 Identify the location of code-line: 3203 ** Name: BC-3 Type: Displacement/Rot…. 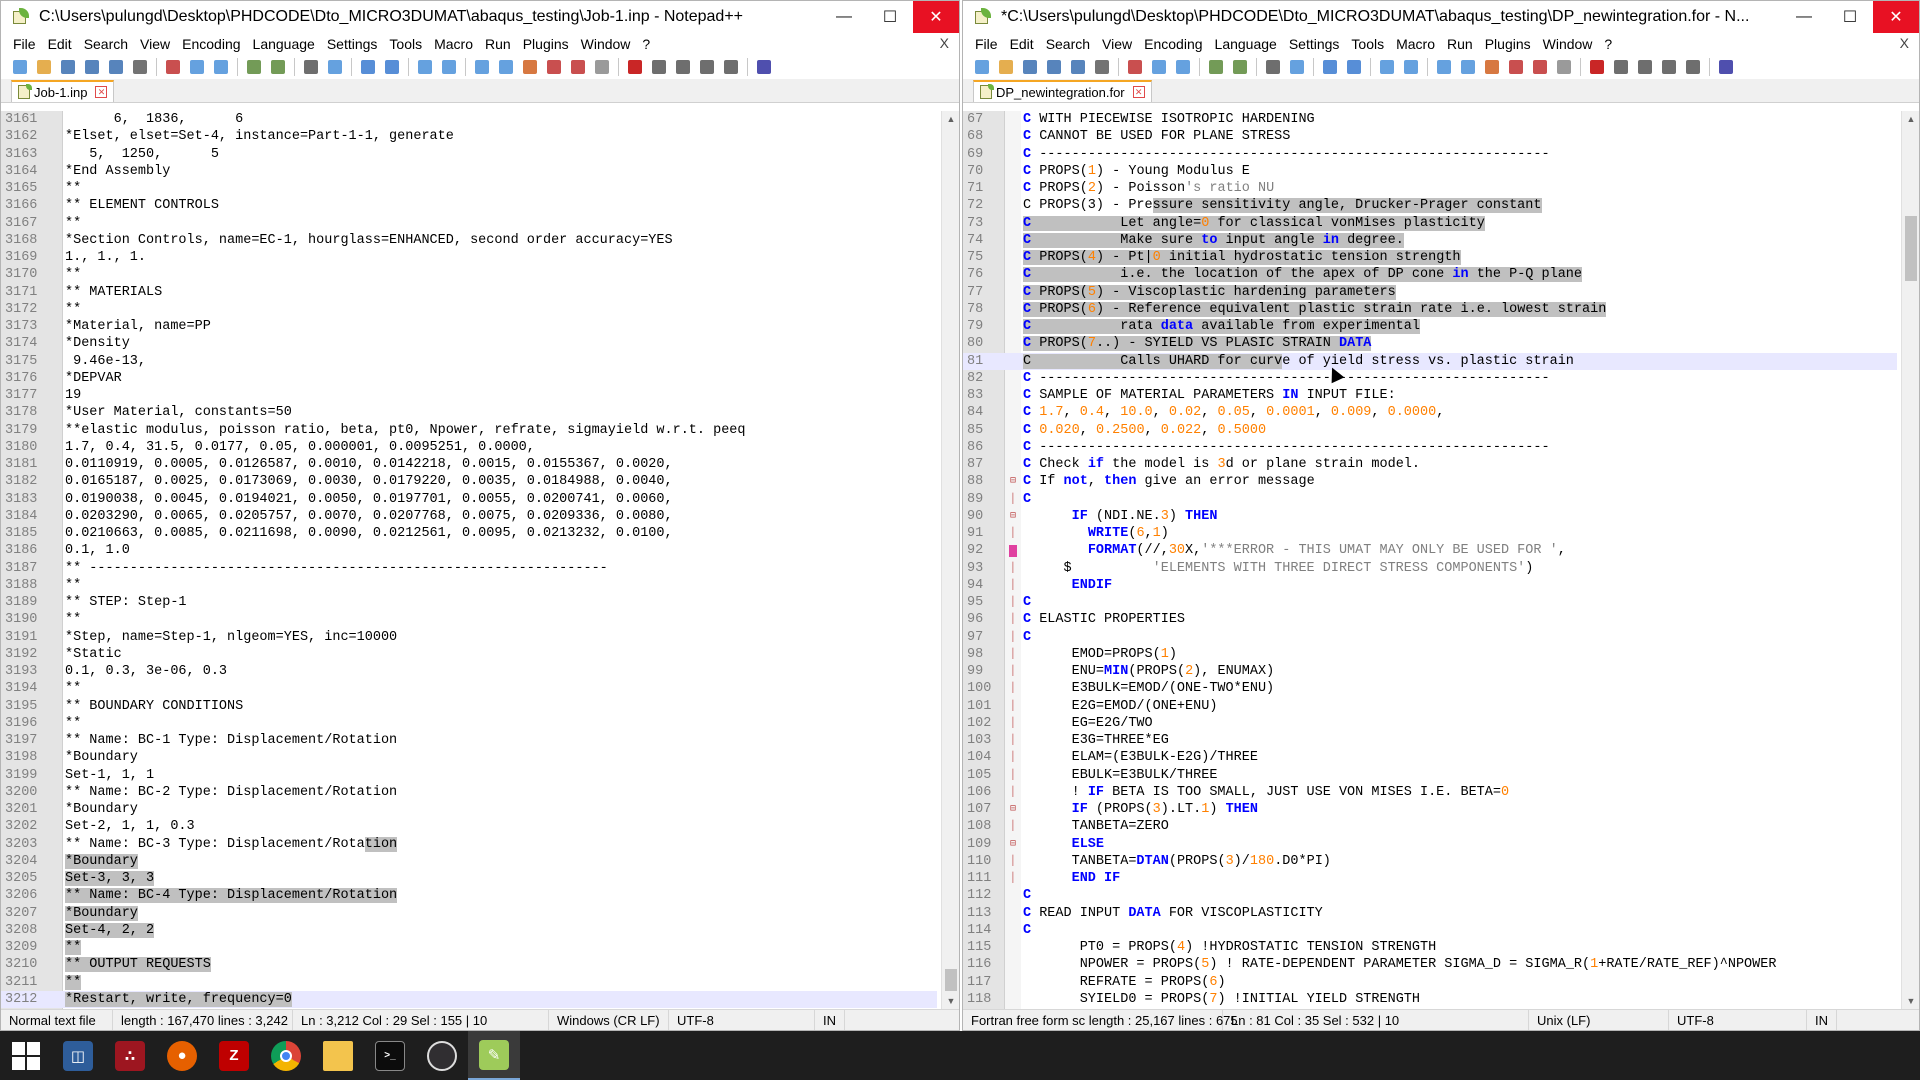
(469, 844).